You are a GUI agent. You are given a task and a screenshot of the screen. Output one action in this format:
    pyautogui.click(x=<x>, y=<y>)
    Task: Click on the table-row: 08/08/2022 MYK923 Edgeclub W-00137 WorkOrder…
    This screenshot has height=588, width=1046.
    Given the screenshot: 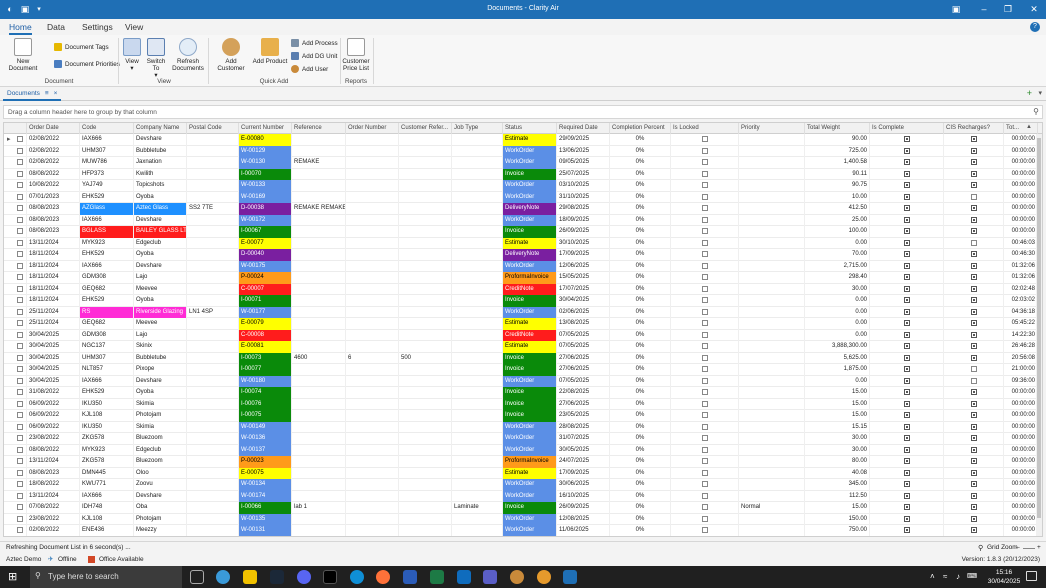 What is the action you would take?
    pyautogui.click(x=523, y=450)
    